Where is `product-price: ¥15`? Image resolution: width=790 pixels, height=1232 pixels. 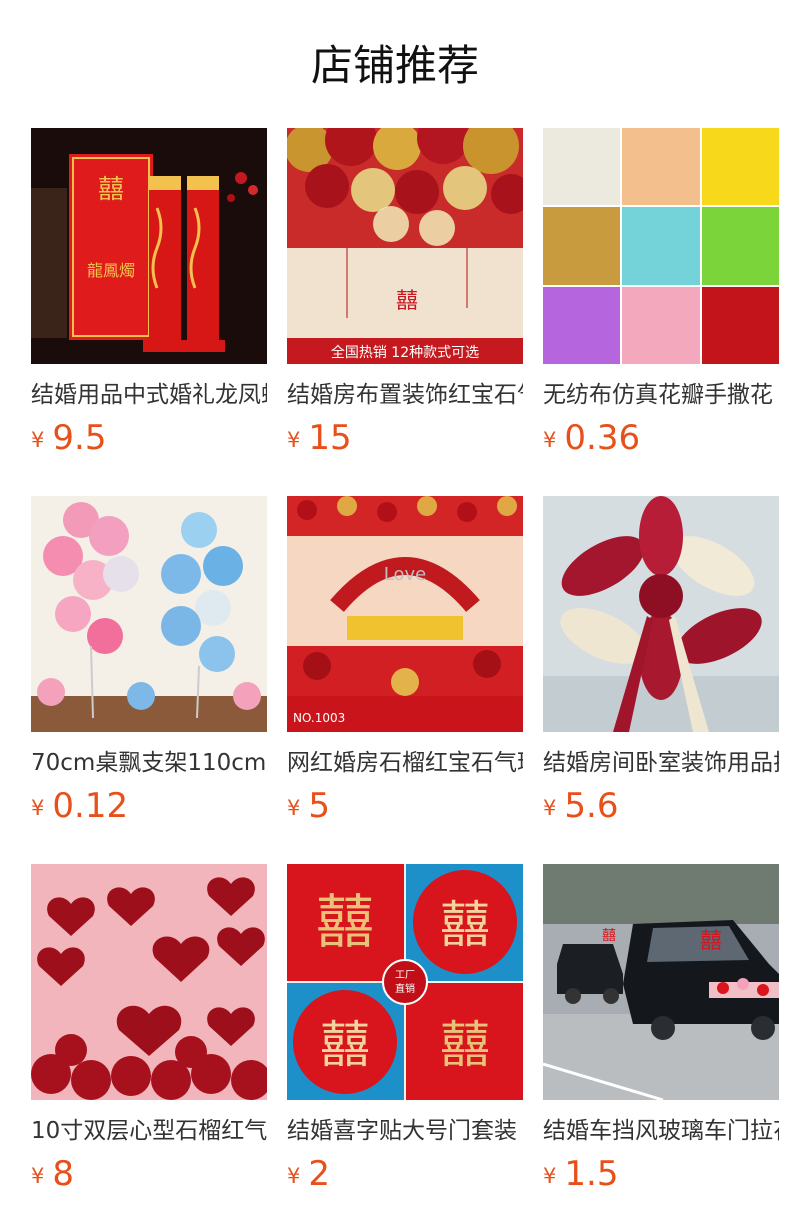 product-price: ¥15 is located at coordinates (405, 441).